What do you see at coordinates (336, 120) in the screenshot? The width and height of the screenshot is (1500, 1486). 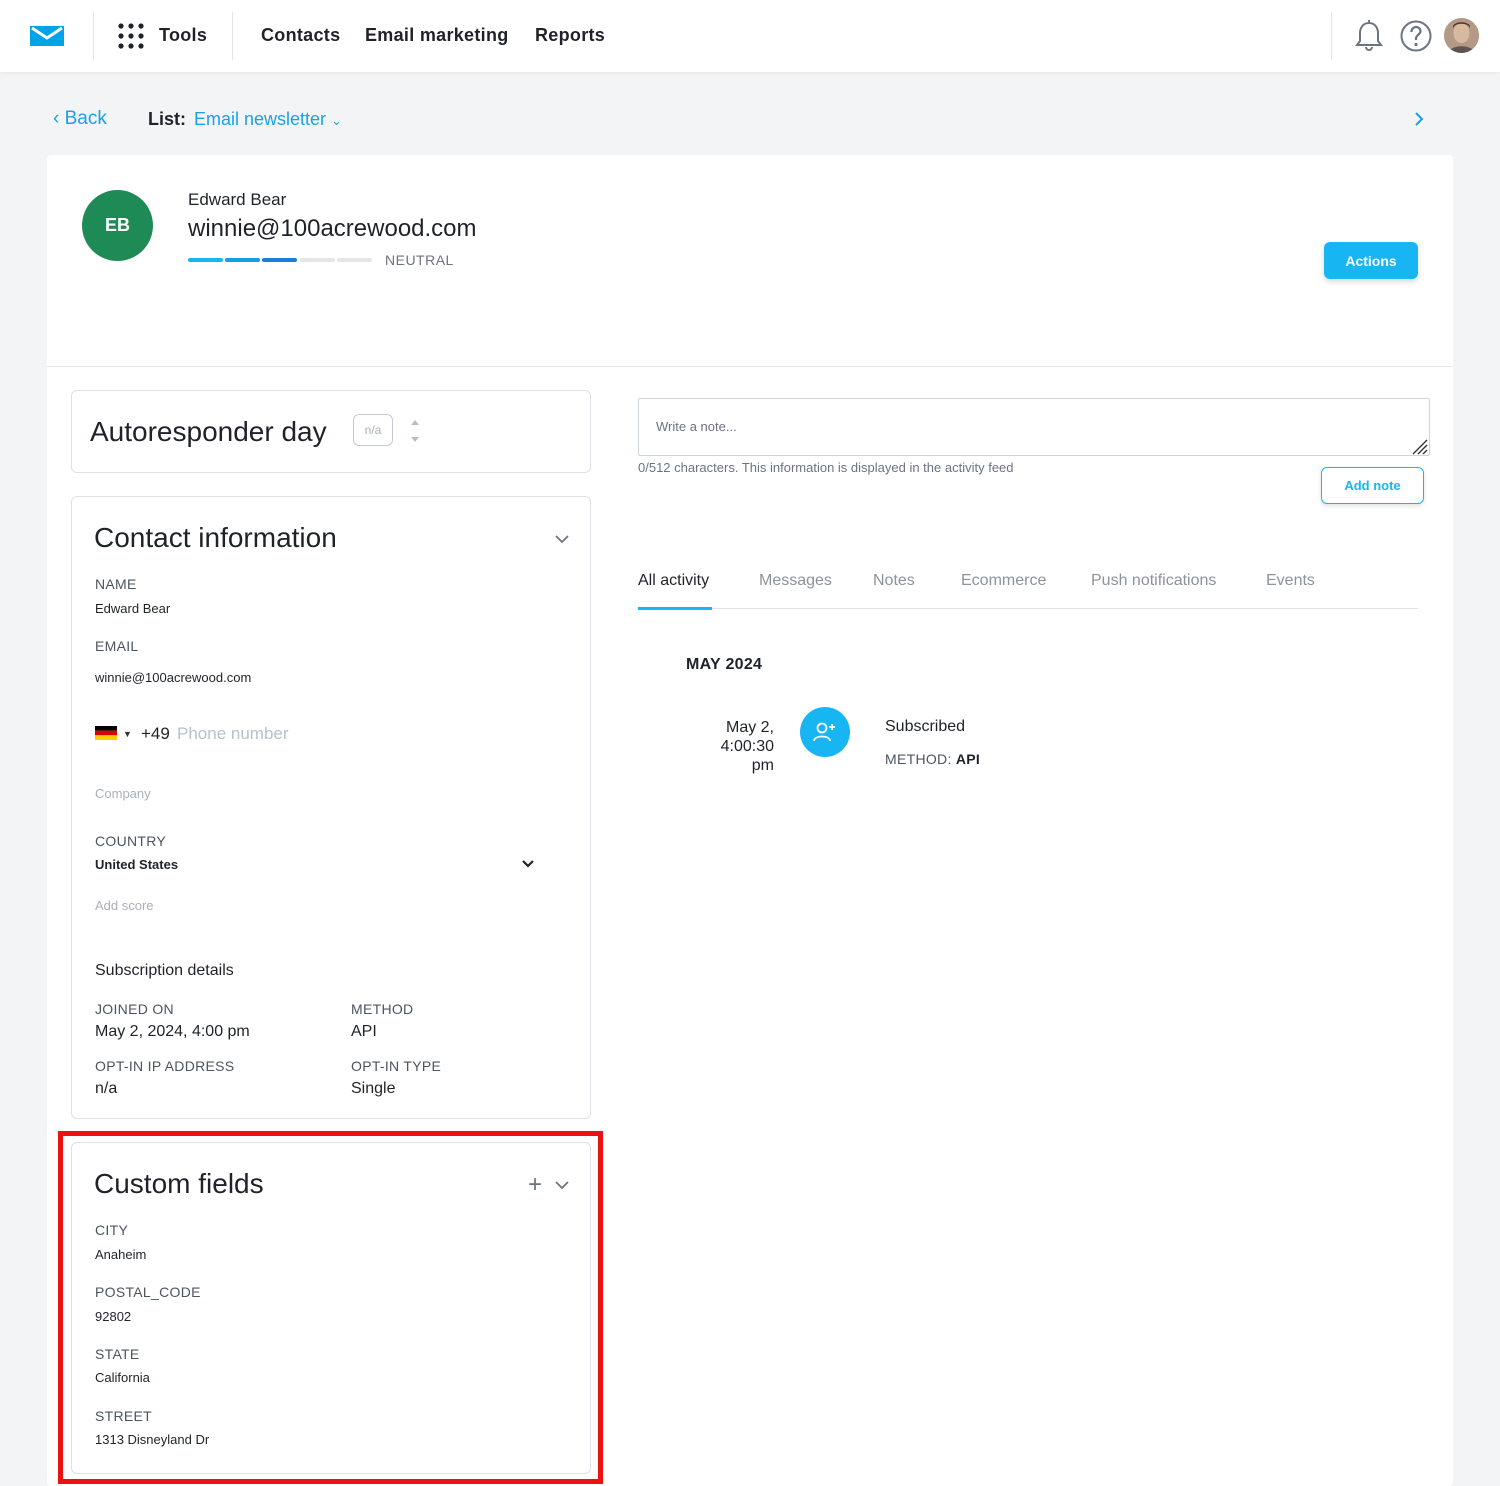 I see `chevron-down-icon: ⌄` at bounding box center [336, 120].